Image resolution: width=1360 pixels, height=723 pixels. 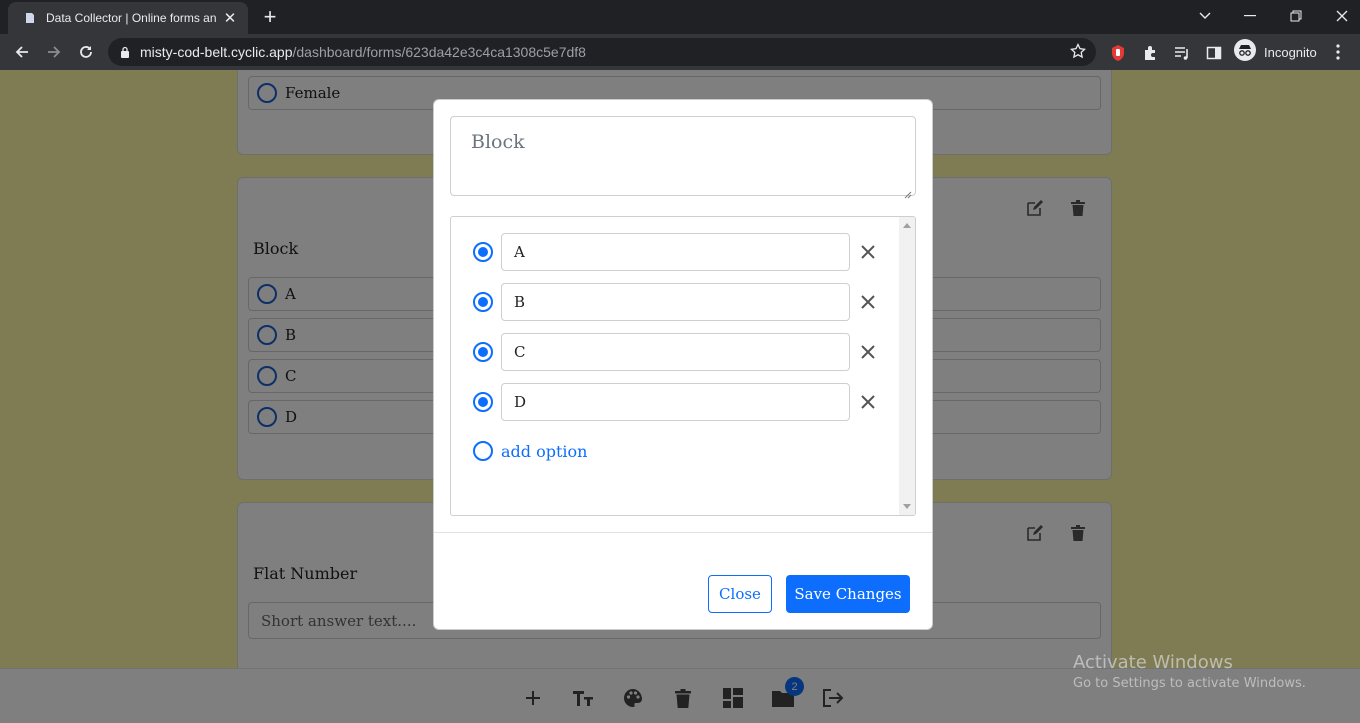 I want to click on add-option-label: add option, so click(x=544, y=451).